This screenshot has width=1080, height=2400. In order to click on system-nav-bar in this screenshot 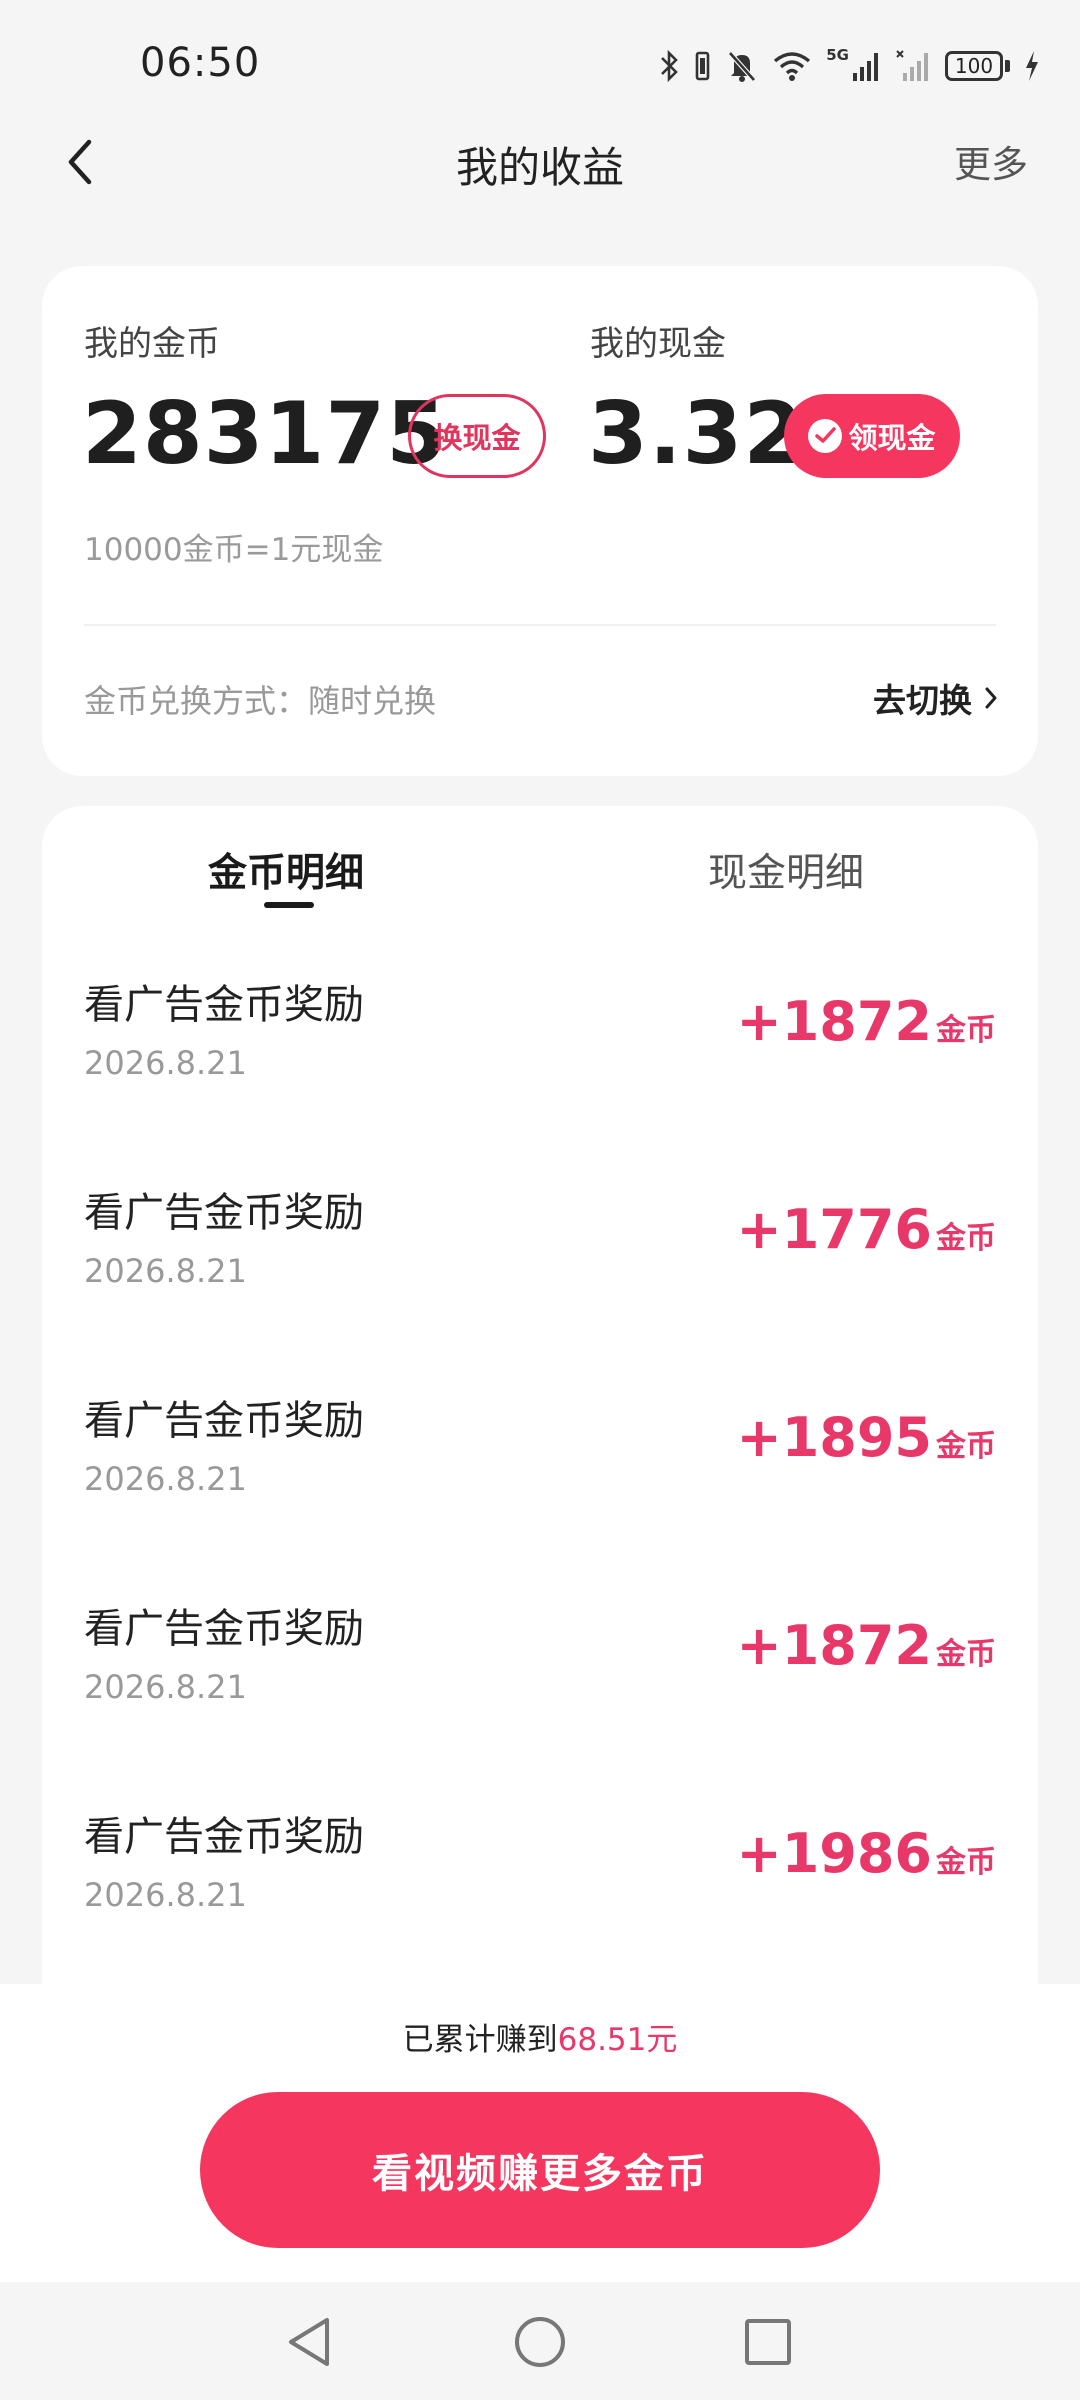, I will do `click(540, 2341)`.